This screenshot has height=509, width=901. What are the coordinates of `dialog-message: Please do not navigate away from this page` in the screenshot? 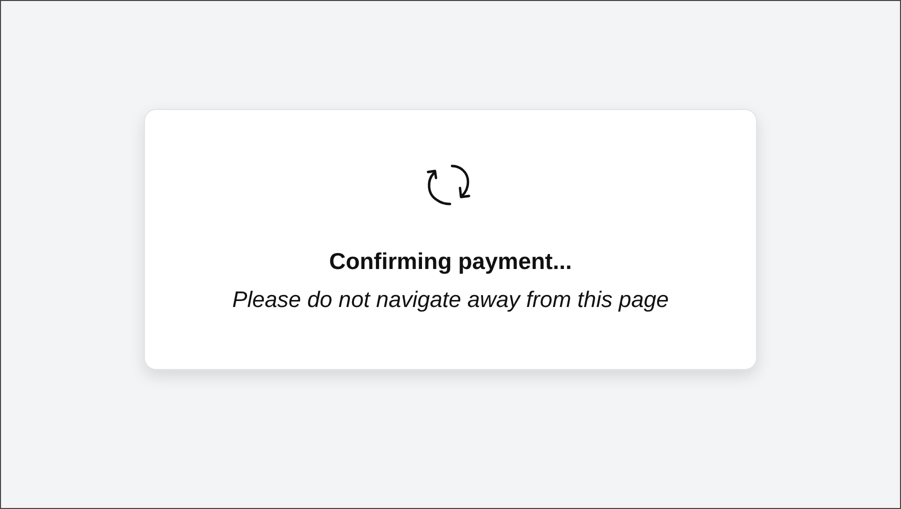 It's located at (450, 299).